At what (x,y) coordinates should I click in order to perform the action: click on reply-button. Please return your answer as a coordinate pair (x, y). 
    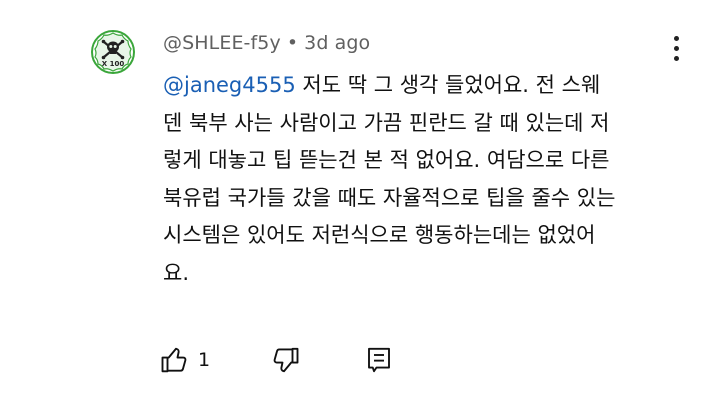
    Looking at the image, I should click on (379, 360).